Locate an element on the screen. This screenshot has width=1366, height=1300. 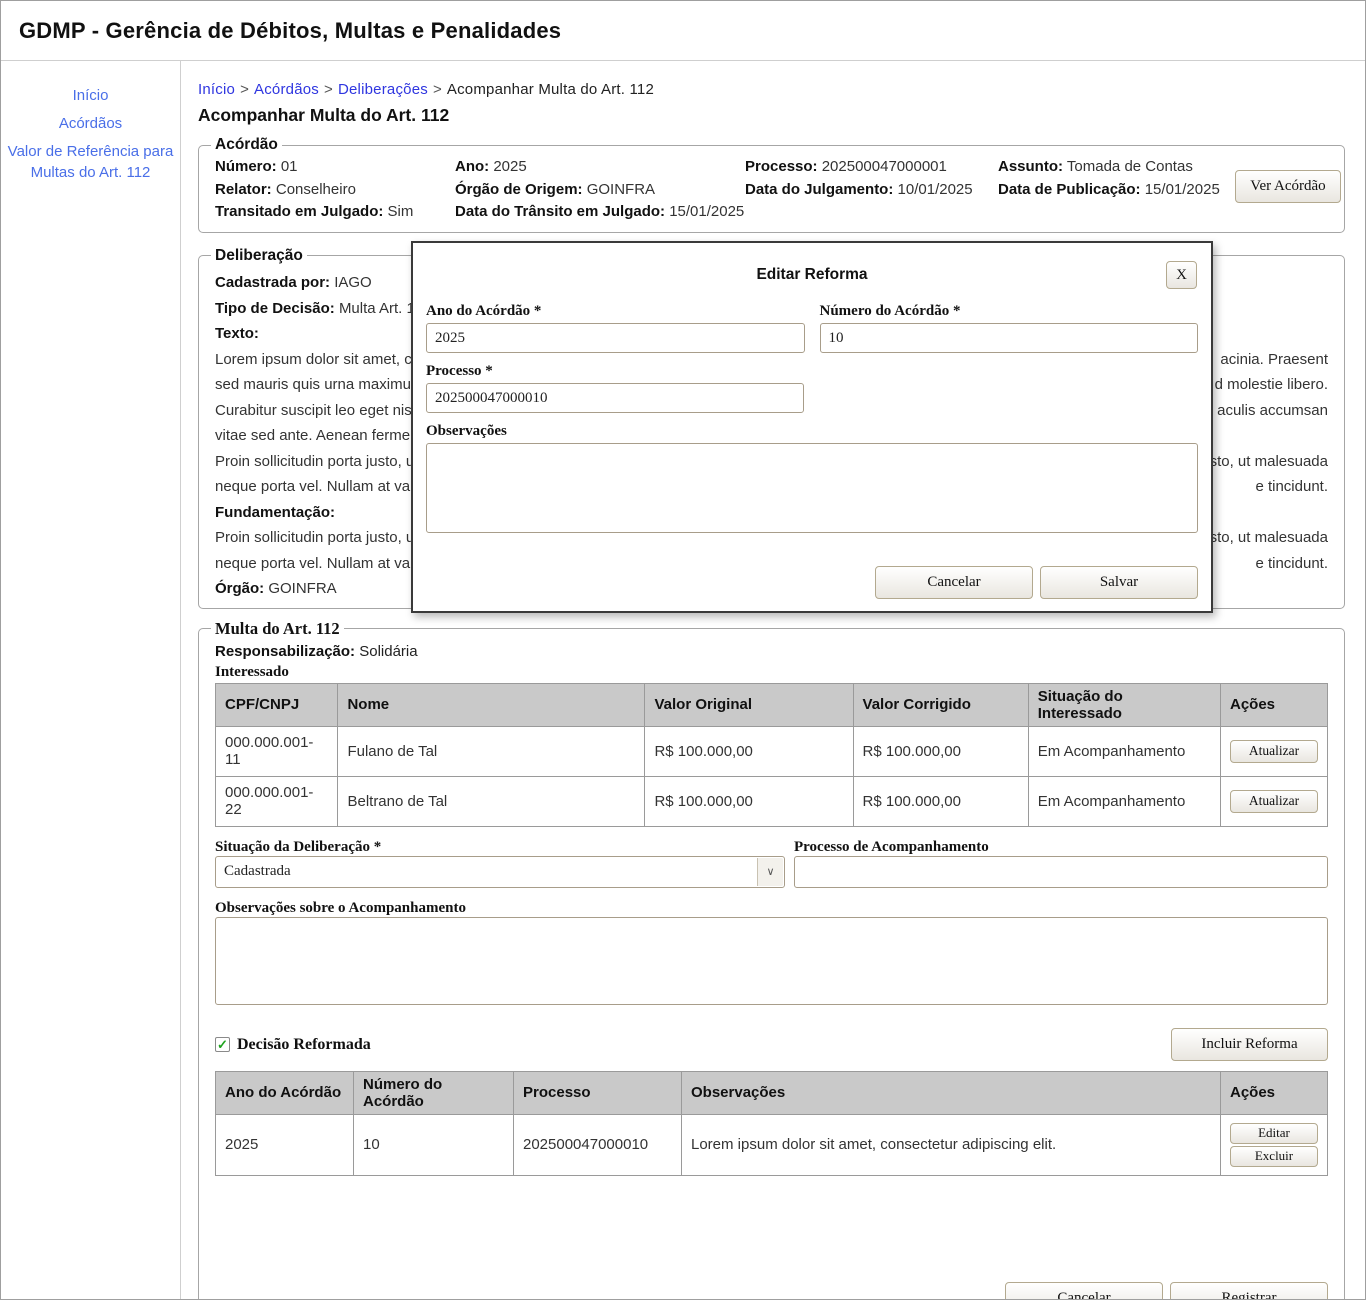
data-julgamento-label: Data do Julgamento: is located at coordinates (819, 189).